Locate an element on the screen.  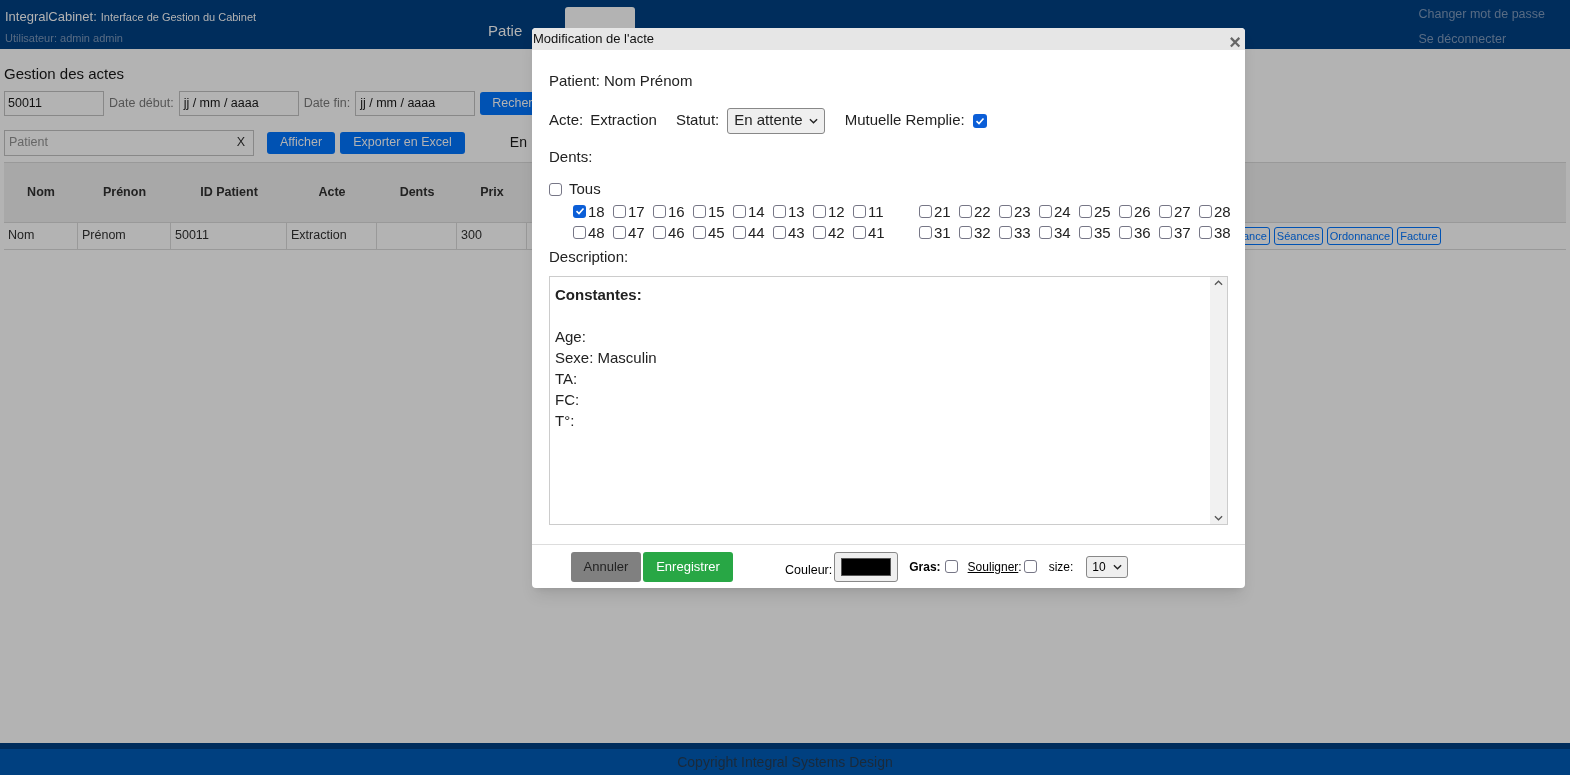
tooth-label: 35 is located at coordinates (1102, 232).